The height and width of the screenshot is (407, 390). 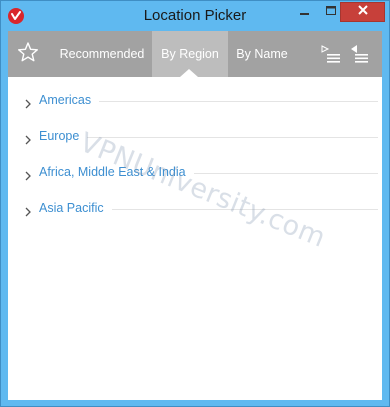 I want to click on tab-by-region: By Region, so click(x=190, y=54).